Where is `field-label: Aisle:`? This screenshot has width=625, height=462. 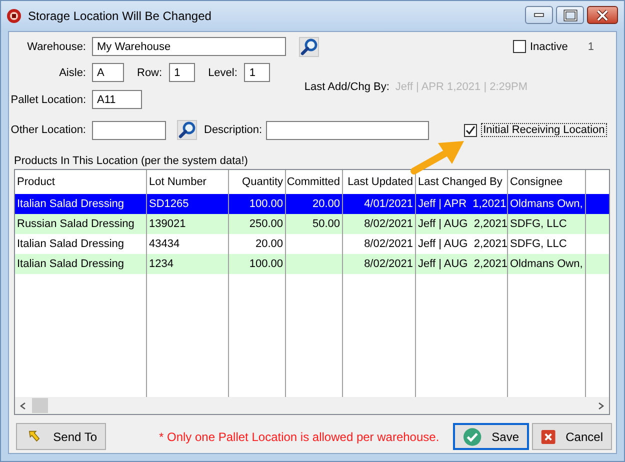
field-label: Aisle: is located at coordinates (72, 72).